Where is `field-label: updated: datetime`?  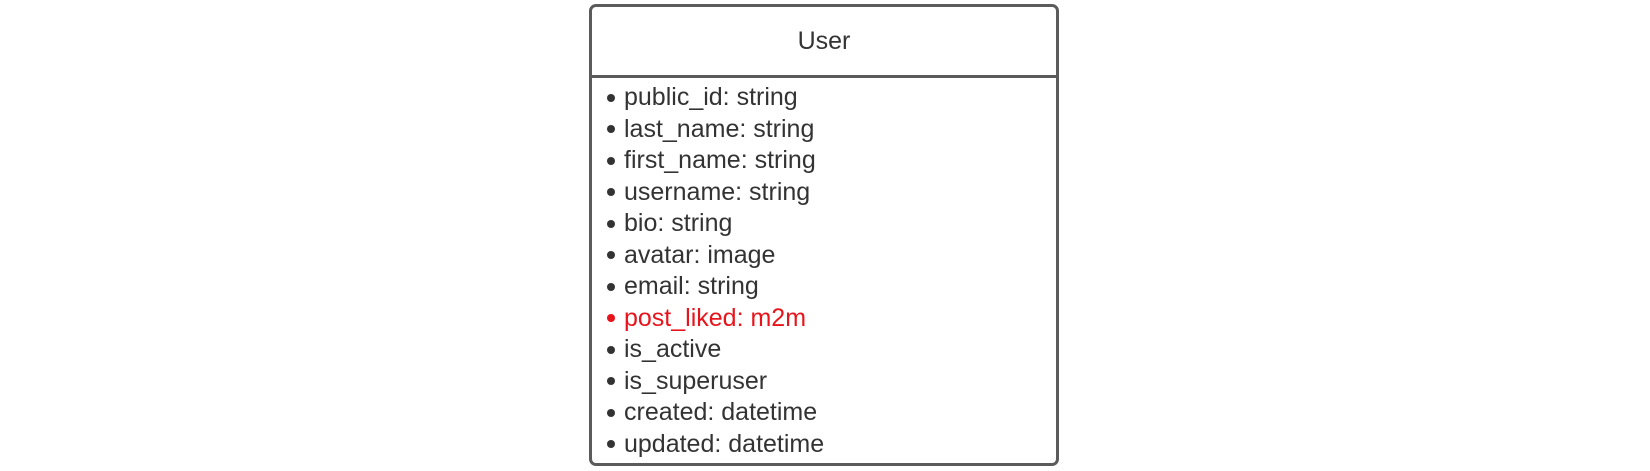
field-label: updated: datetime is located at coordinates (724, 443).